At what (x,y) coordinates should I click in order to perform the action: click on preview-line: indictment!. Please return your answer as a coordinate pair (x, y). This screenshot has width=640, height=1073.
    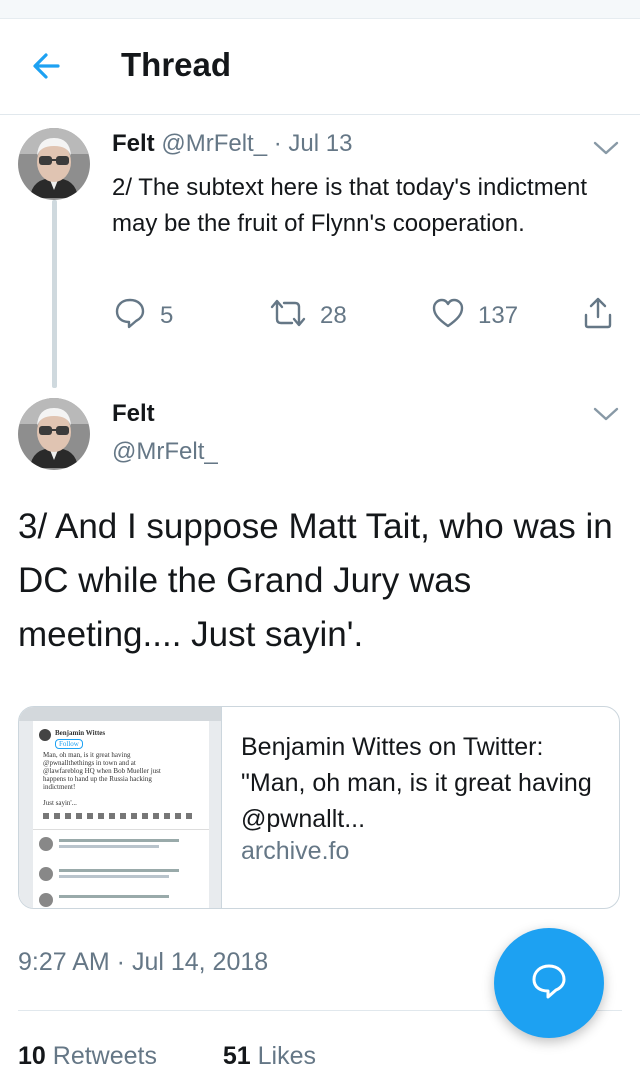
    Looking at the image, I should click on (59, 787).